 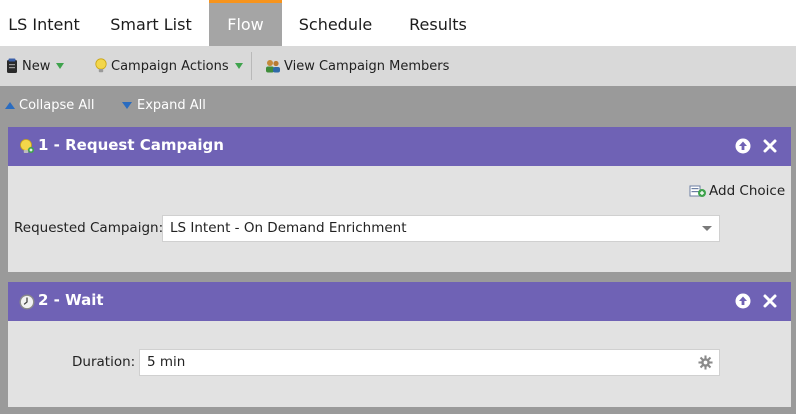 What do you see at coordinates (398, 106) in the screenshot?
I see `collapse-expand-bar: Collapse All Expand All` at bounding box center [398, 106].